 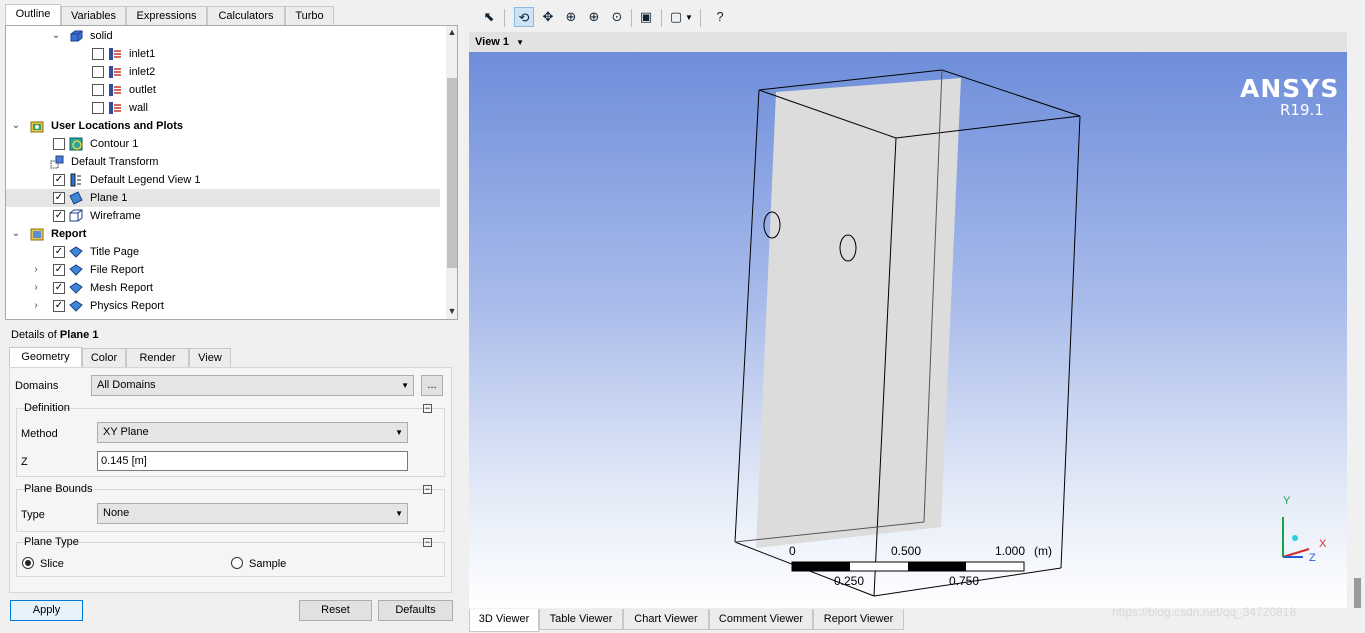 What do you see at coordinates (226, 216) in the screenshot?
I see `tree-item-wireframe: ✓ Wireframe` at bounding box center [226, 216].